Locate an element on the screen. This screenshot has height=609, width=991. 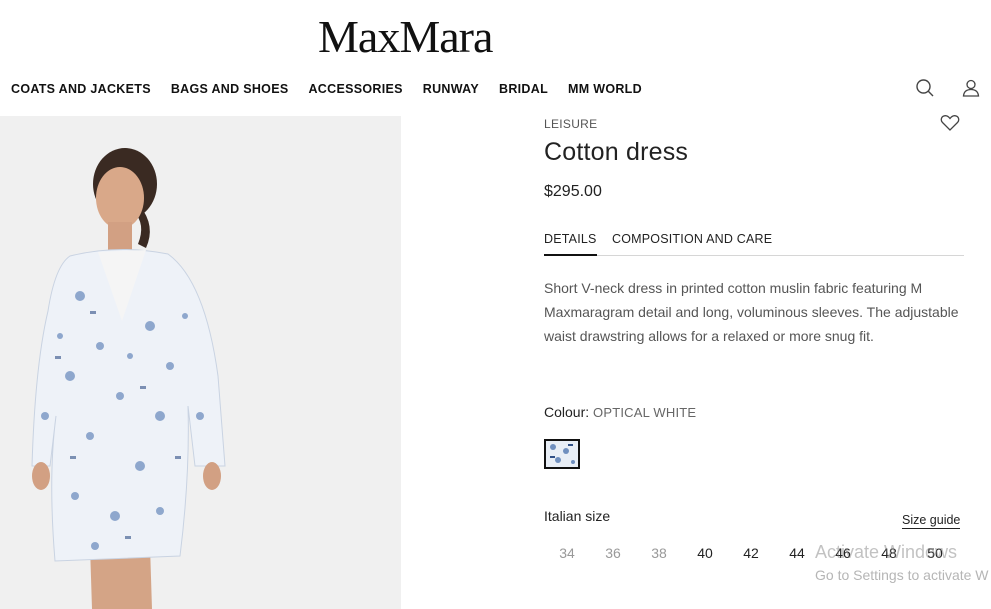
activation-watermark-title: Activate Windows is located at coordinates (886, 552).